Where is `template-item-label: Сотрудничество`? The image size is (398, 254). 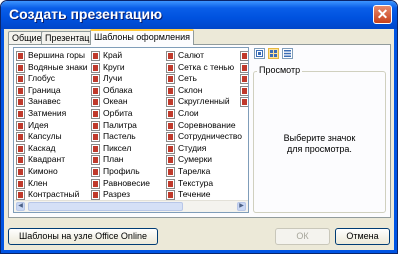
template-item-label: Сотрудничество is located at coordinates (210, 136).